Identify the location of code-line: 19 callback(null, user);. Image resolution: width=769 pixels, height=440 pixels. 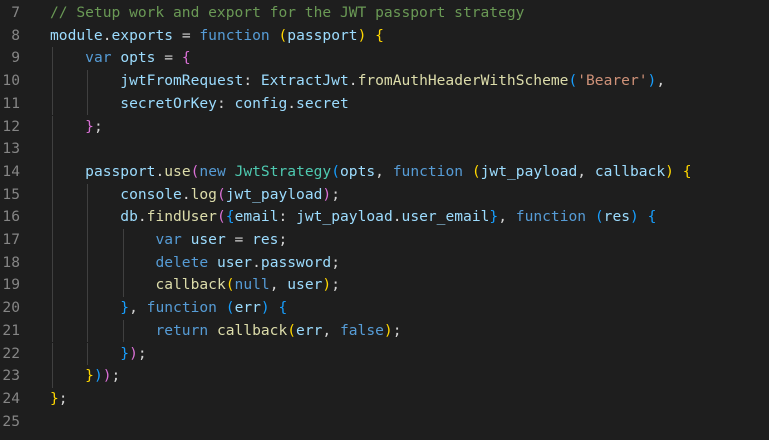
(384, 285).